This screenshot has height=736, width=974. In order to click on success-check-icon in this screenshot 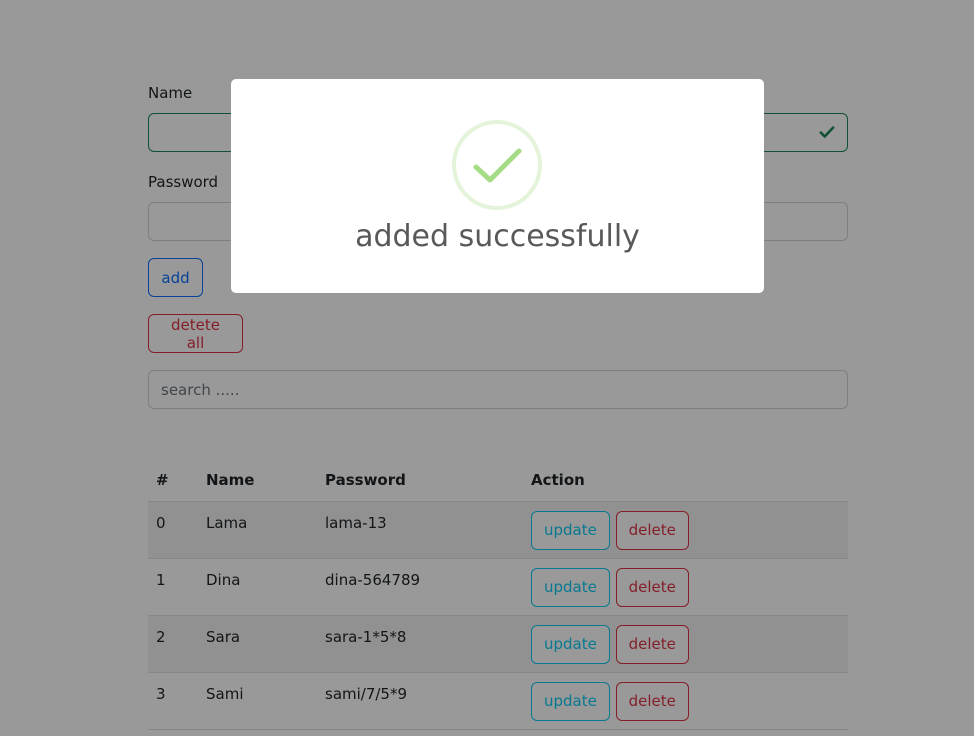, I will do `click(497, 165)`.